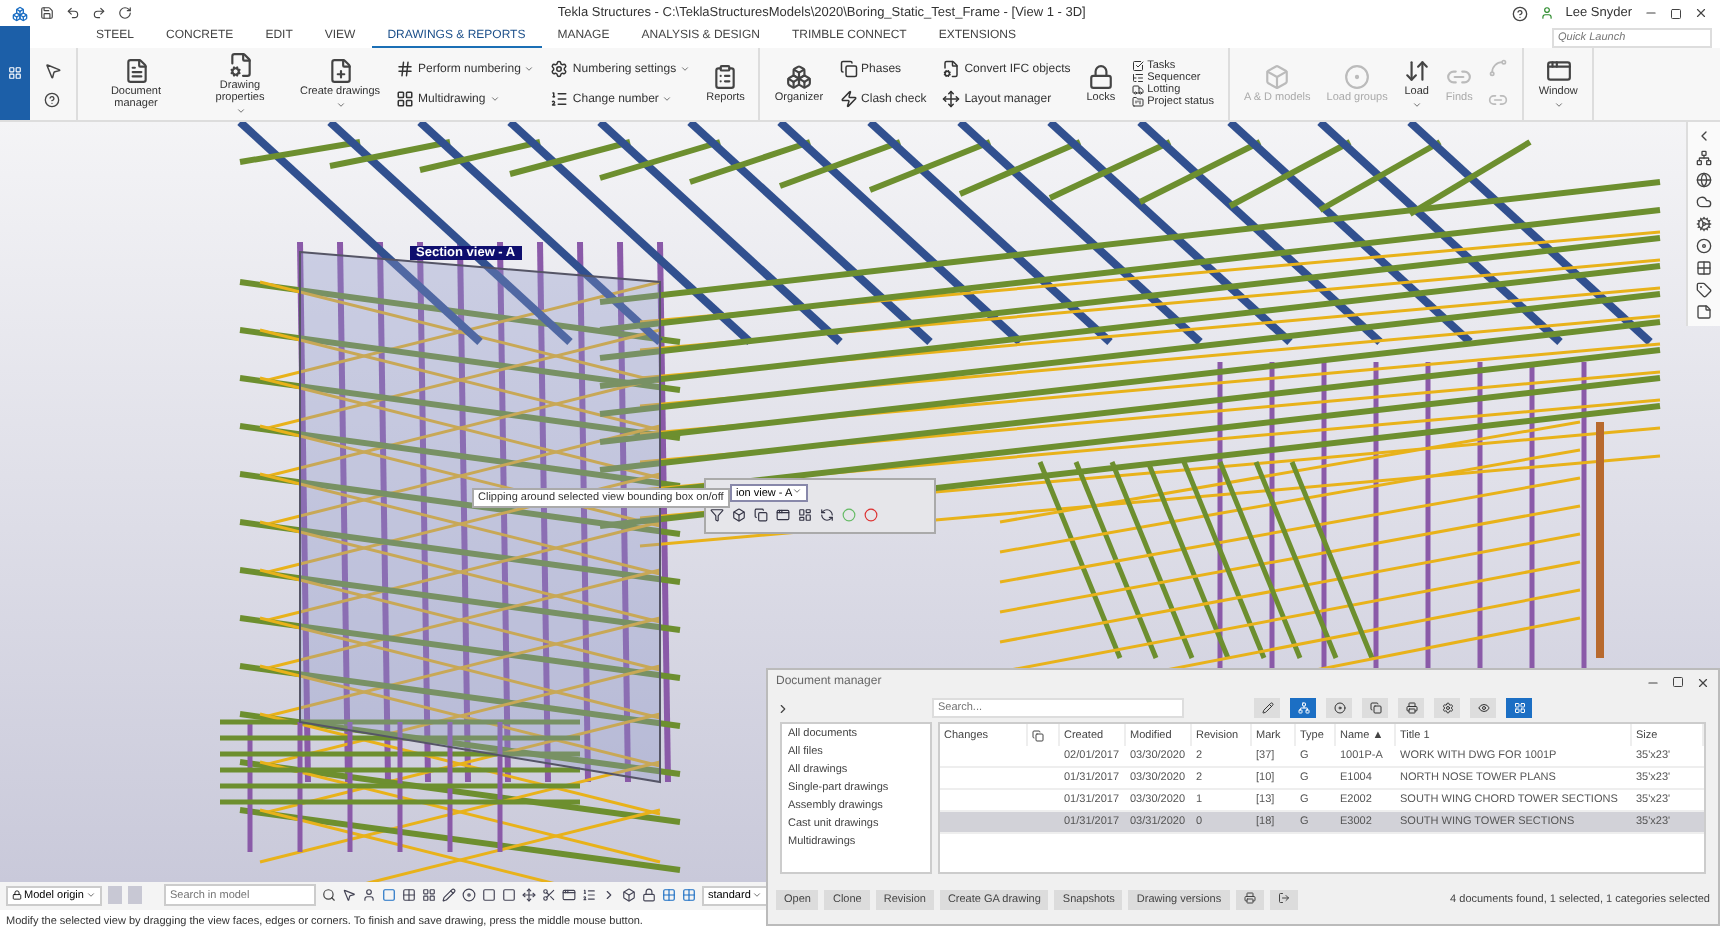 This screenshot has height=932, width=1720. What do you see at coordinates (53, 99) in the screenshot?
I see `help-pointer-icon` at bounding box center [53, 99].